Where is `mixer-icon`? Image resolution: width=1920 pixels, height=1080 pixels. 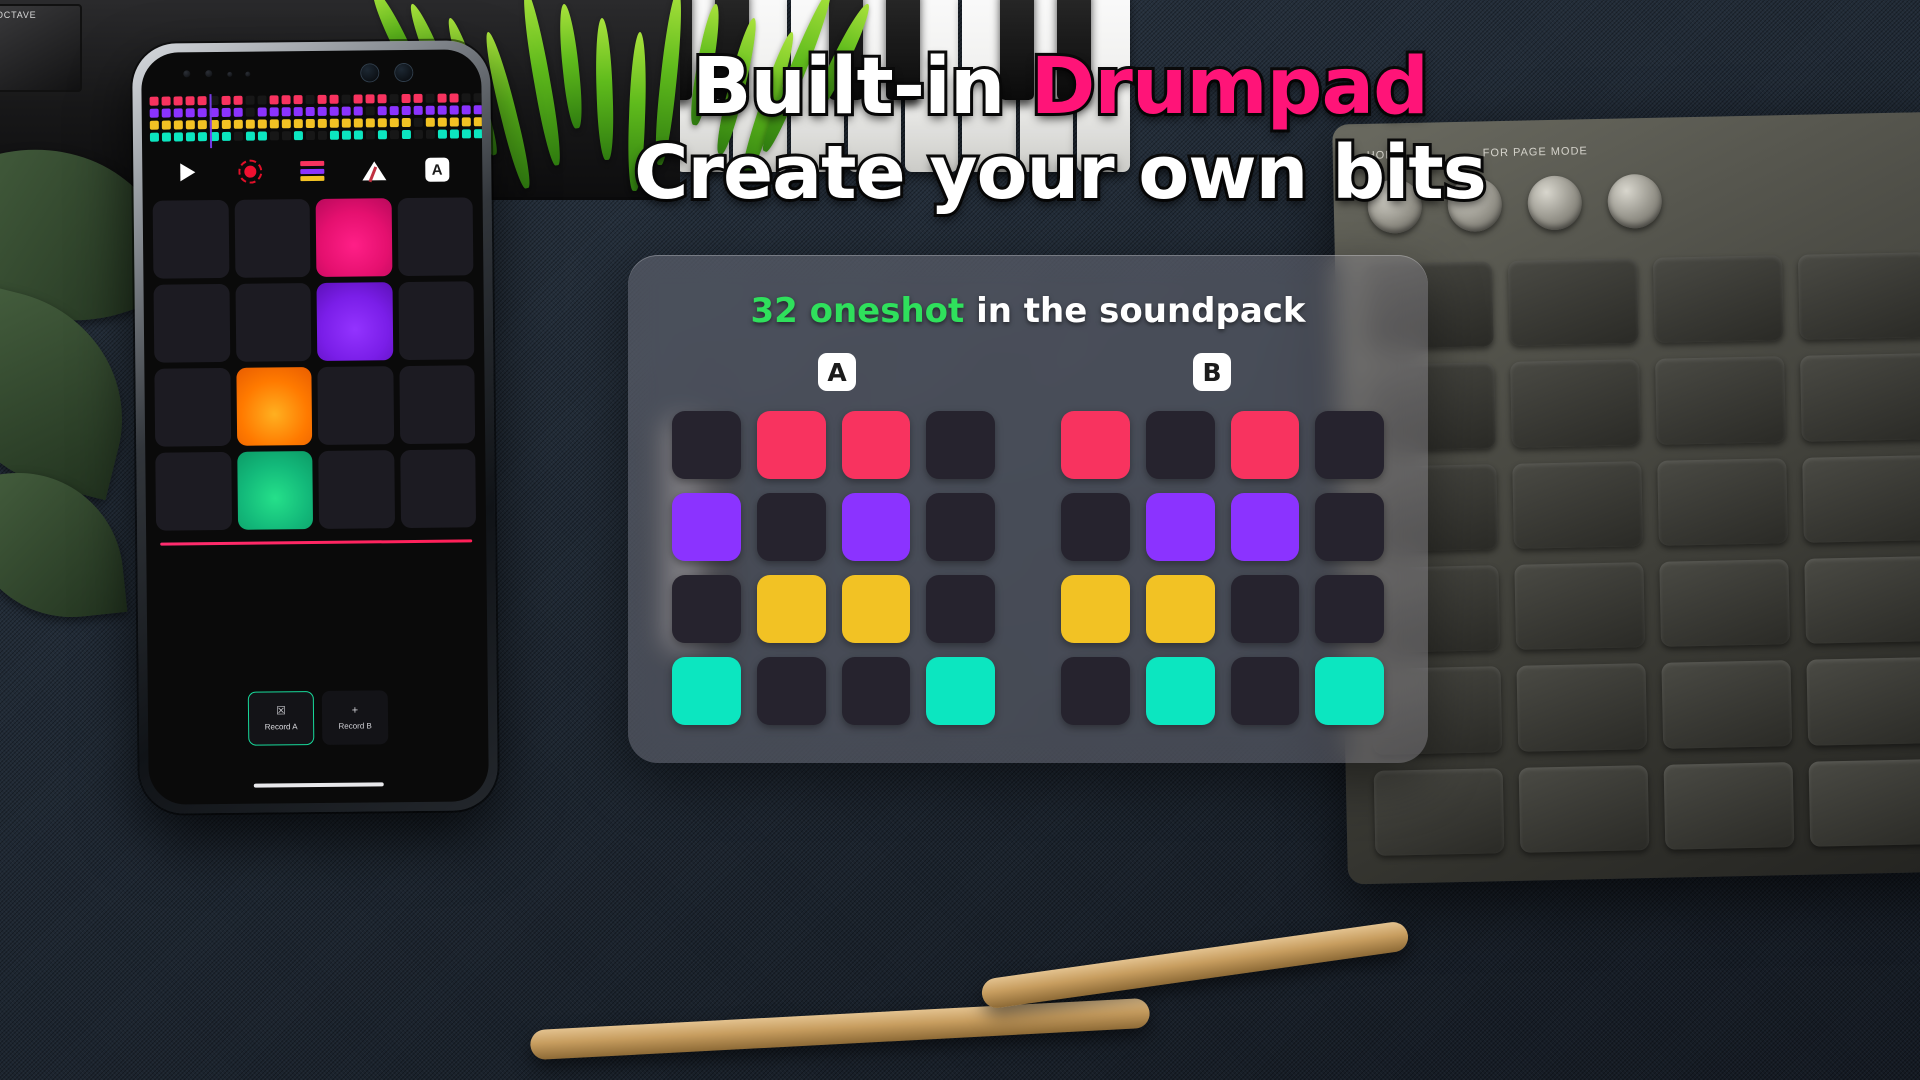 mixer-icon is located at coordinates (312, 171).